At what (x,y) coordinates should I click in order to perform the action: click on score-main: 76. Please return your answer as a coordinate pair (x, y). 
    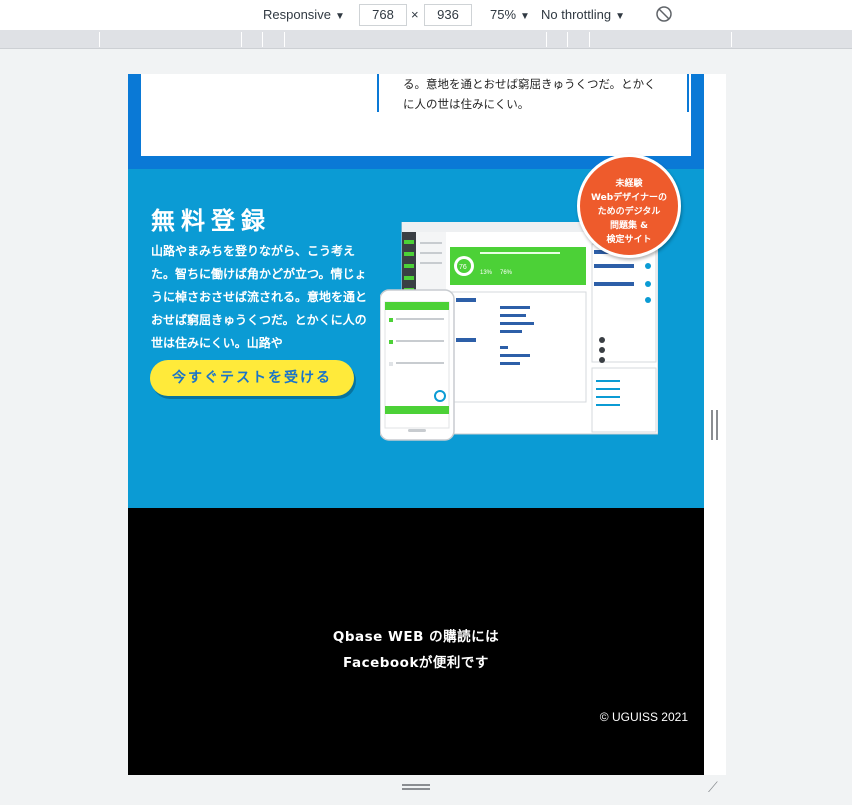
    Looking at the image, I should click on (463, 267).